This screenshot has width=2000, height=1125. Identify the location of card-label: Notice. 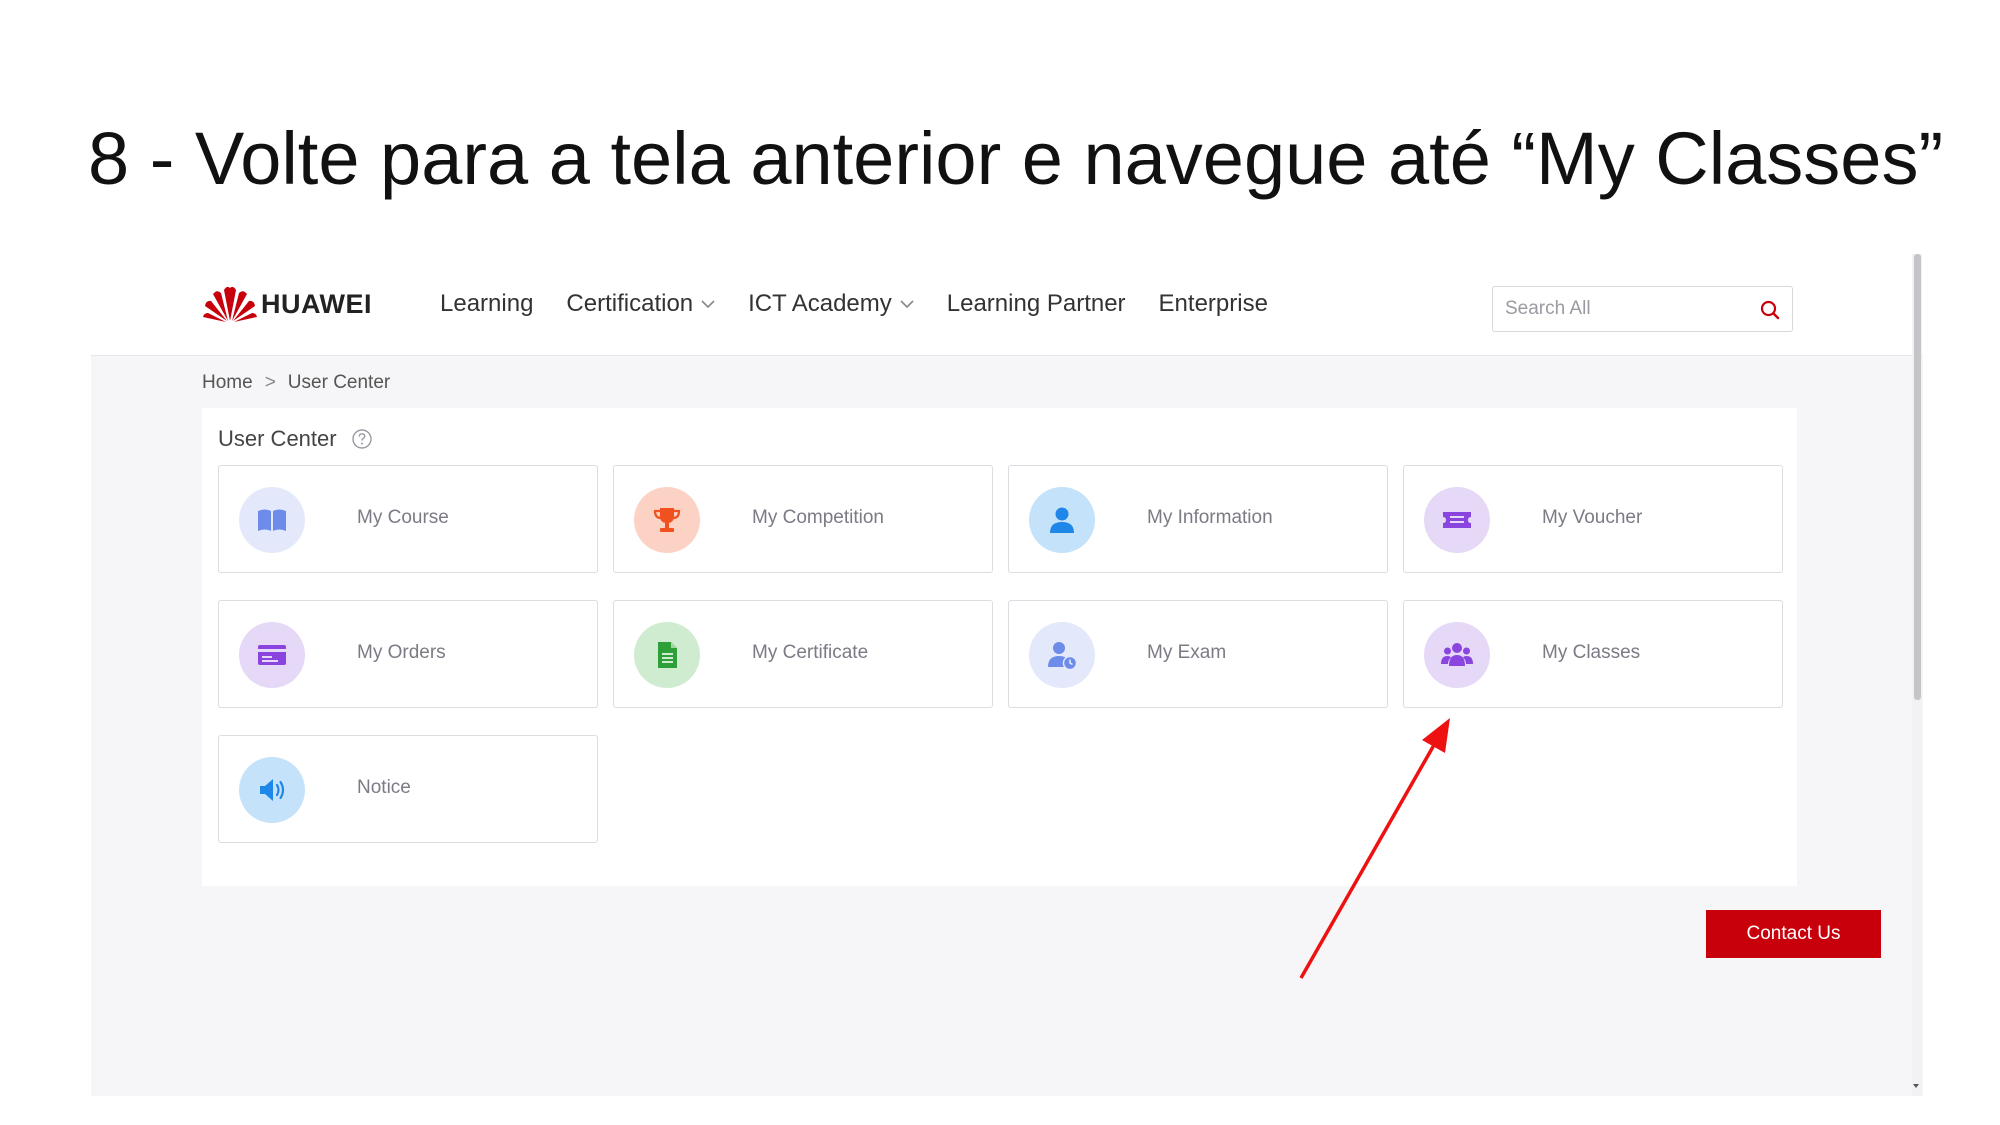
(384, 787).